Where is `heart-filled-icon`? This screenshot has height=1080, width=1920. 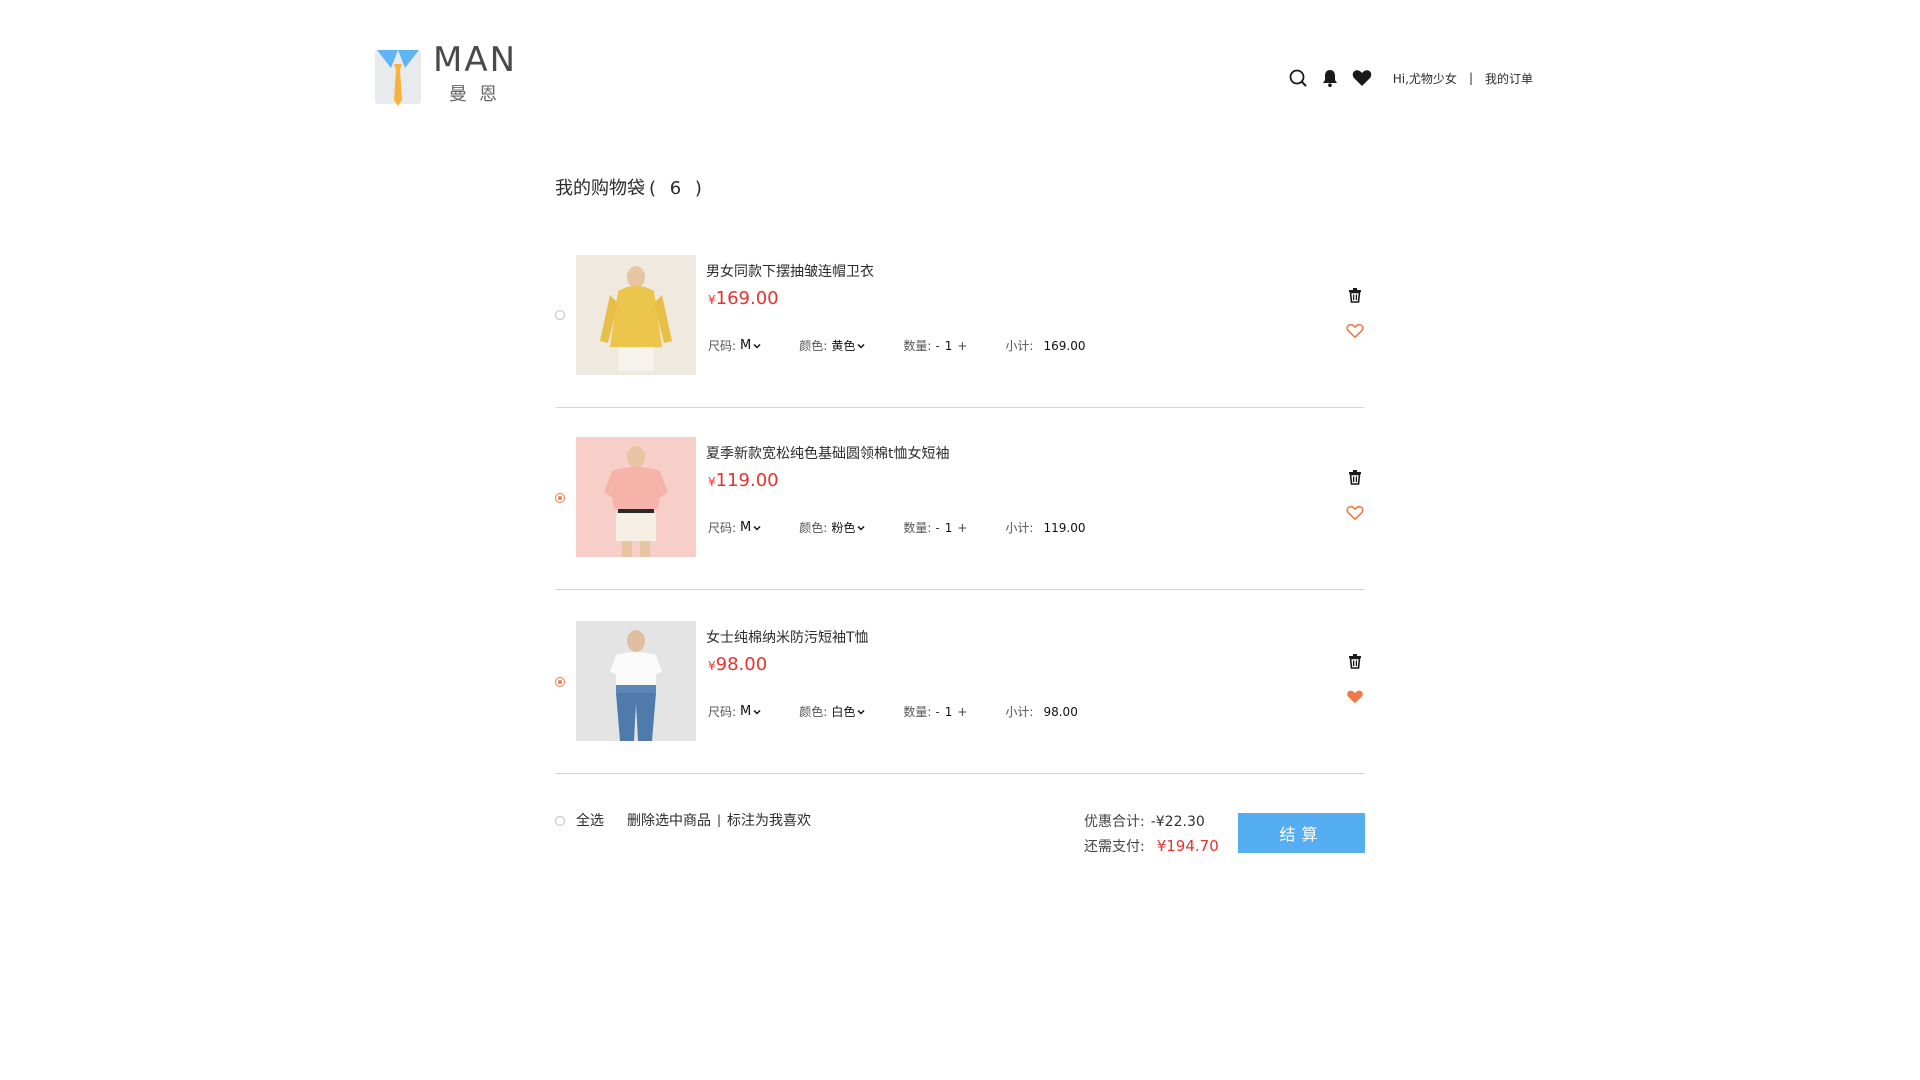 heart-filled-icon is located at coordinates (1355, 697).